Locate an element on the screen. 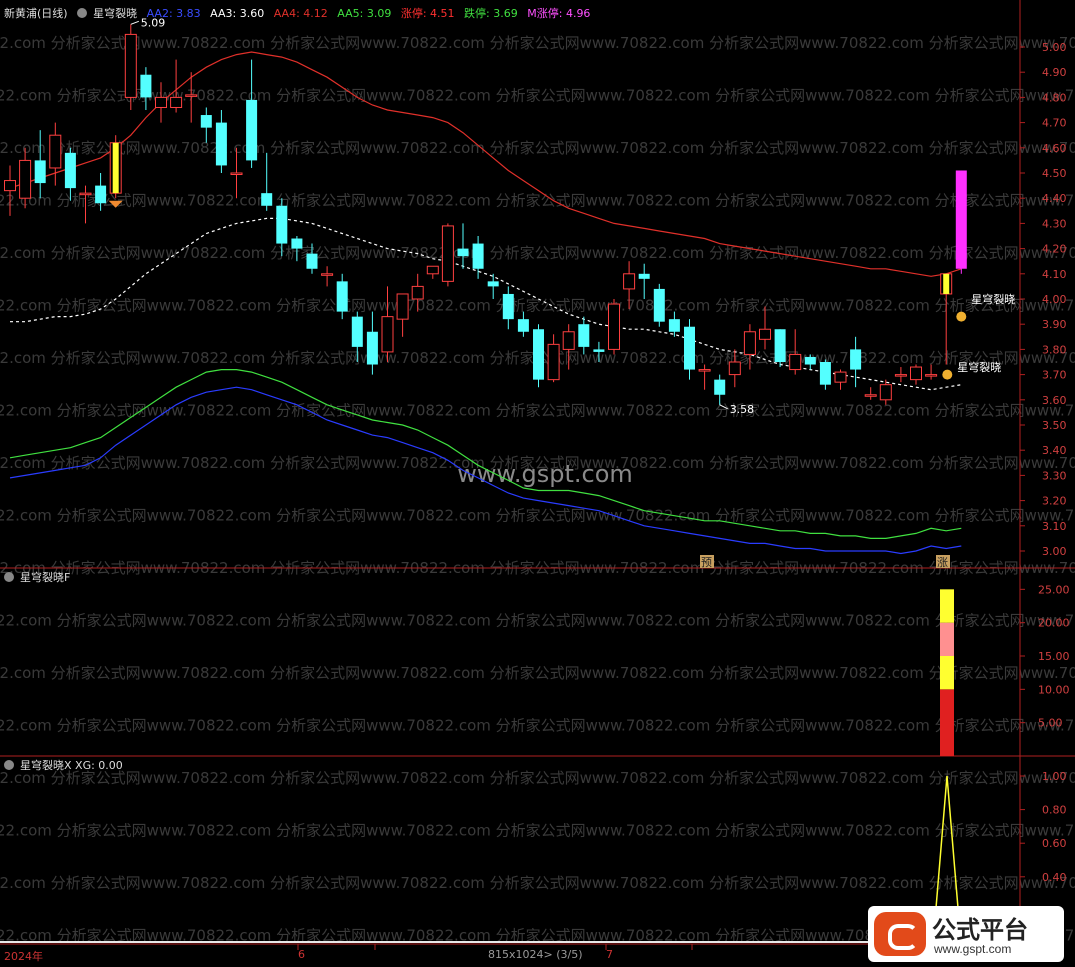 The image size is (1075, 967). y-tick-label: 4.50 is located at coordinates (1054, 173).